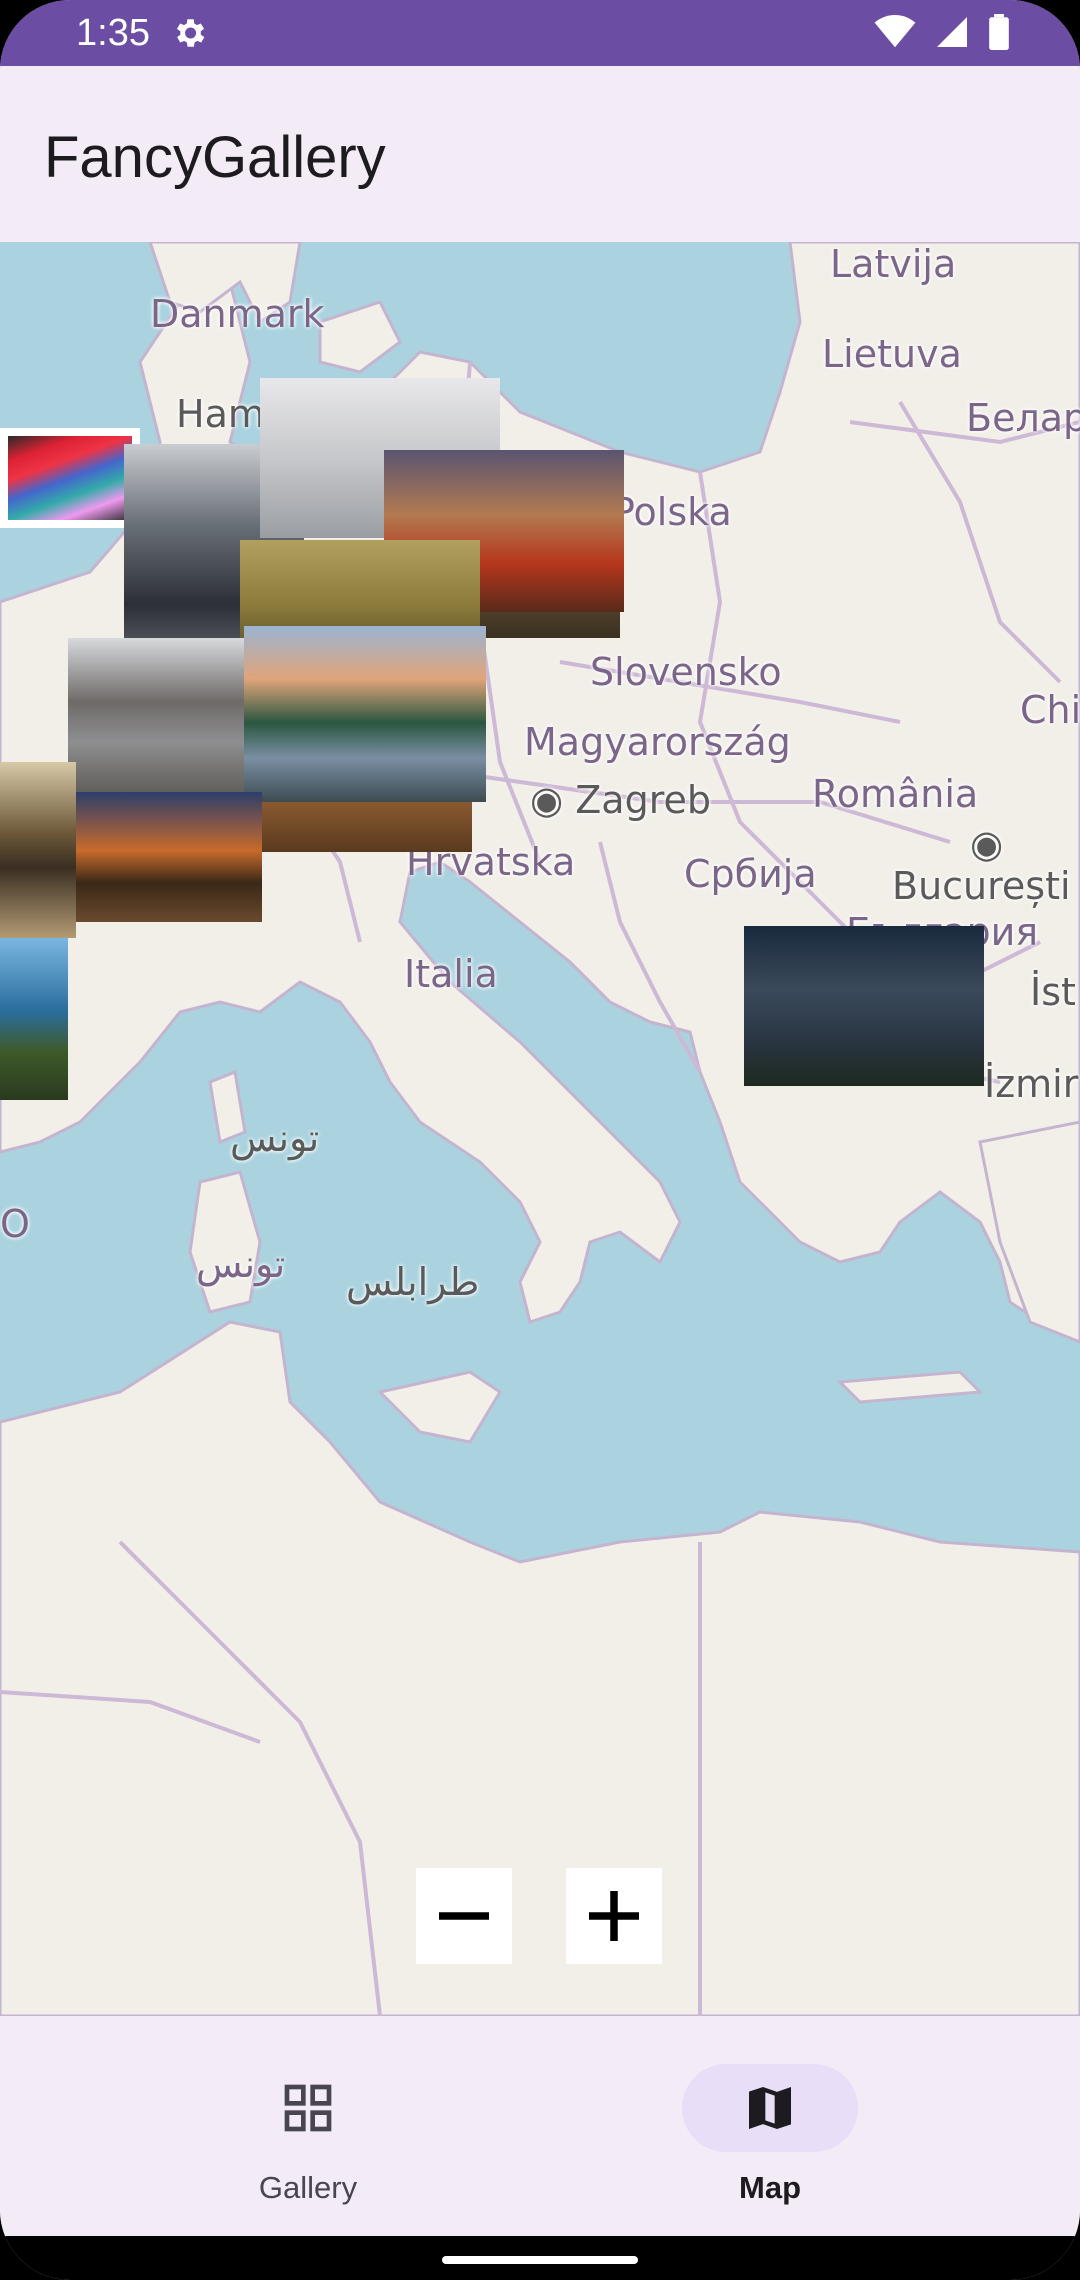  What do you see at coordinates (643, 800) in the screenshot?
I see `label-zagreb-text: Zagreb` at bounding box center [643, 800].